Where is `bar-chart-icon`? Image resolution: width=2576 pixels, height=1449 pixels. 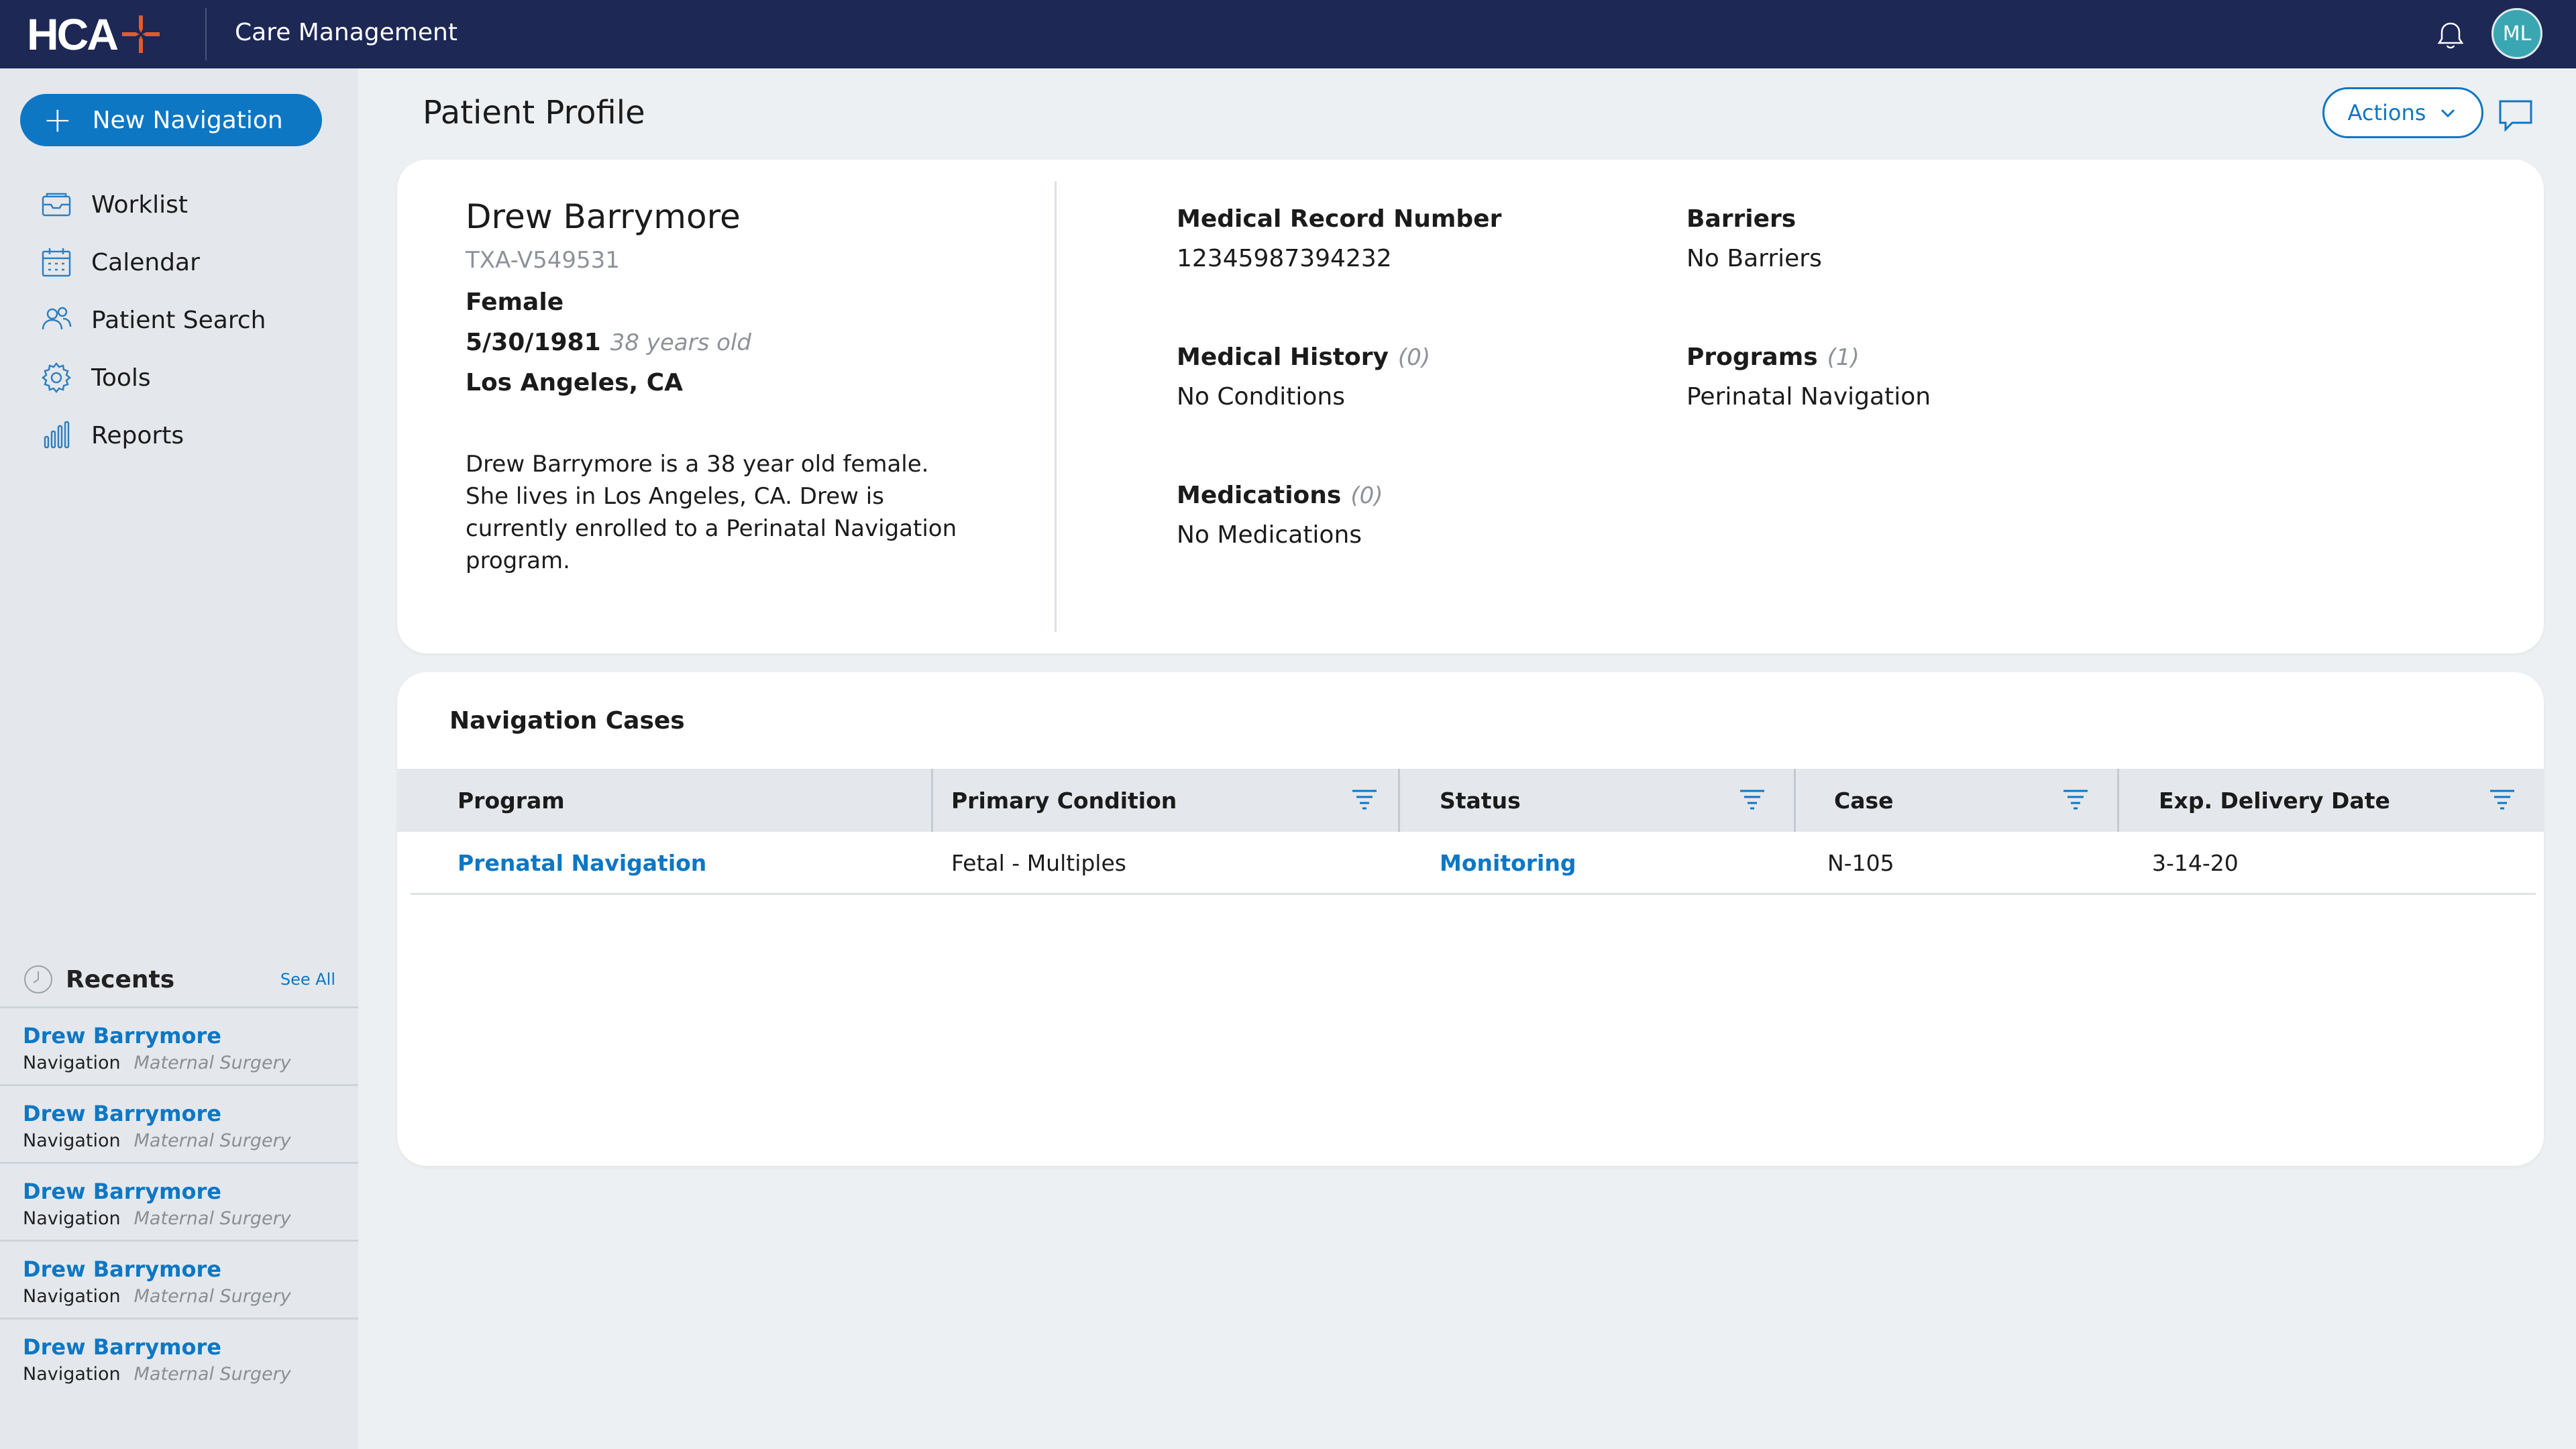
bar-chart-icon is located at coordinates (57, 435).